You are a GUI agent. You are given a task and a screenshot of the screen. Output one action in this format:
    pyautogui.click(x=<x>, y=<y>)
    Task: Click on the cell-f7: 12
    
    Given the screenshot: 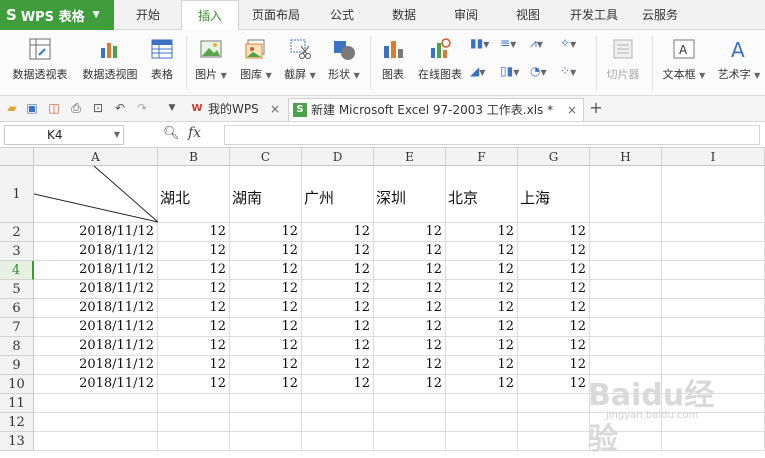 What is the action you would take?
    pyautogui.click(x=482, y=327)
    